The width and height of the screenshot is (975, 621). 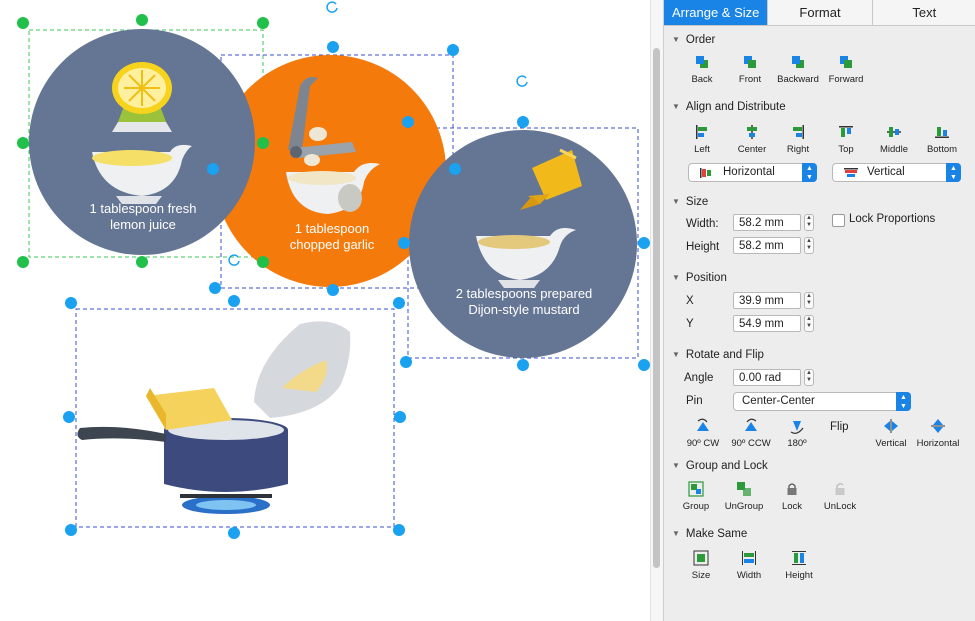 What do you see at coordinates (750, 69) in the screenshot?
I see `order-front-button: Front` at bounding box center [750, 69].